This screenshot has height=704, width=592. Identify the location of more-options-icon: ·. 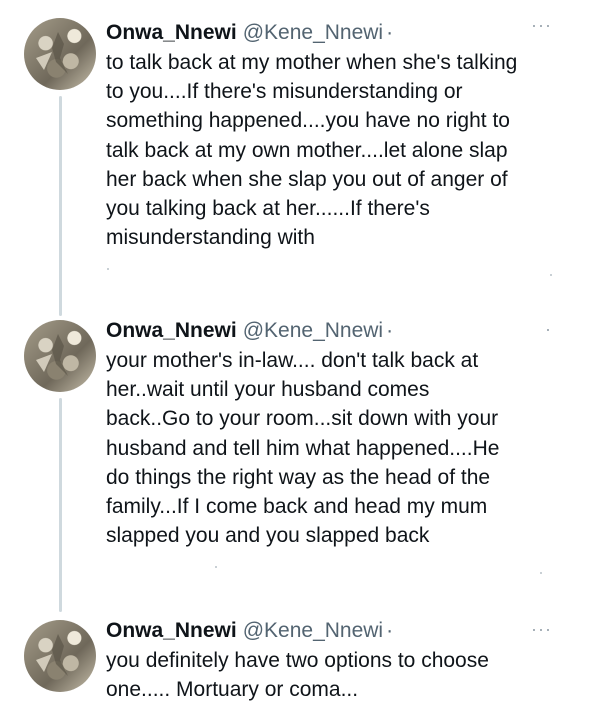
(548, 329).